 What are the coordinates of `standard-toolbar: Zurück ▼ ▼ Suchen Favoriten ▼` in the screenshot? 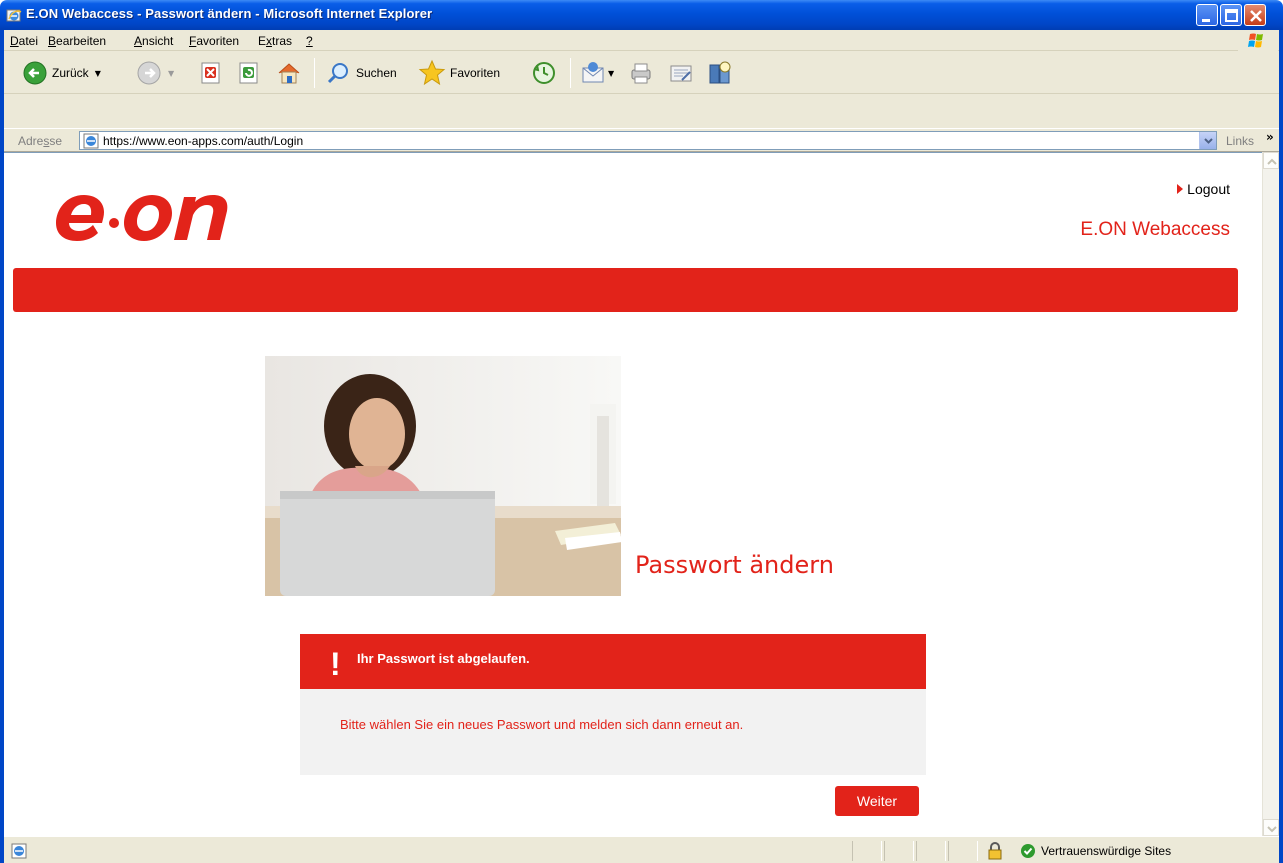 It's located at (641, 90).